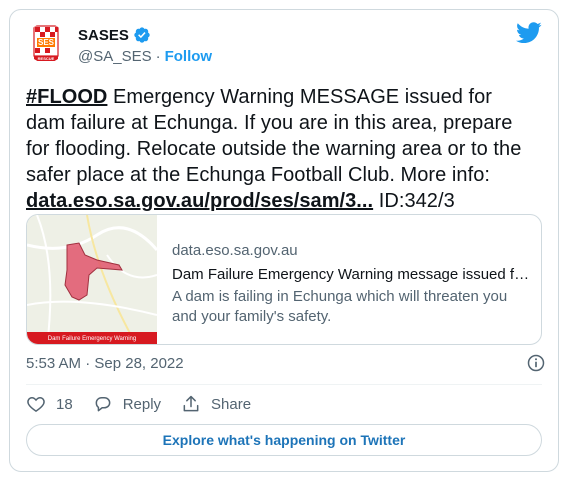  What do you see at coordinates (529, 33) in the screenshot?
I see `twitter-bird-icon` at bounding box center [529, 33].